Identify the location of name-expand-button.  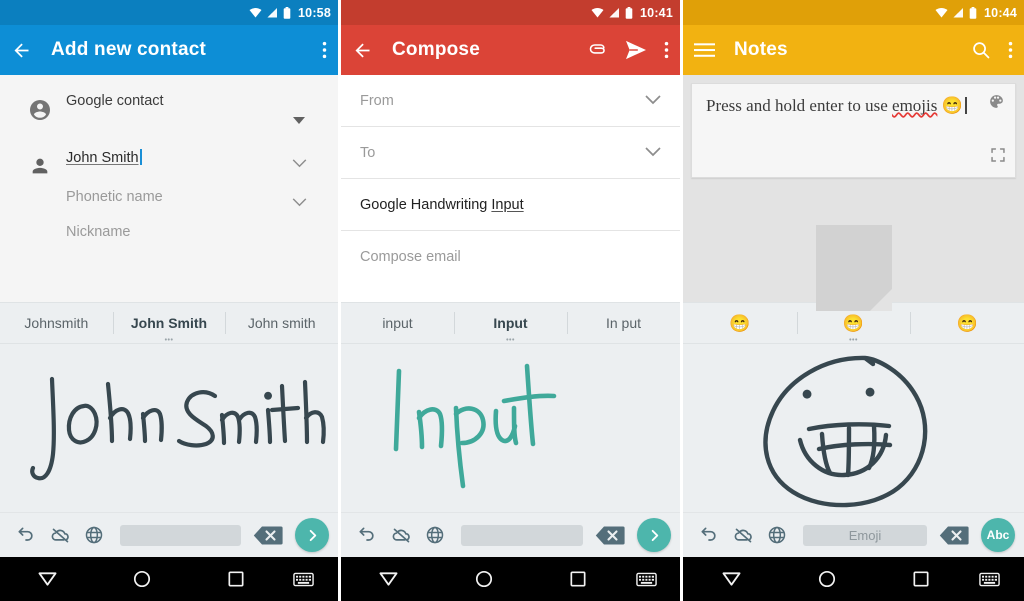
(299, 161).